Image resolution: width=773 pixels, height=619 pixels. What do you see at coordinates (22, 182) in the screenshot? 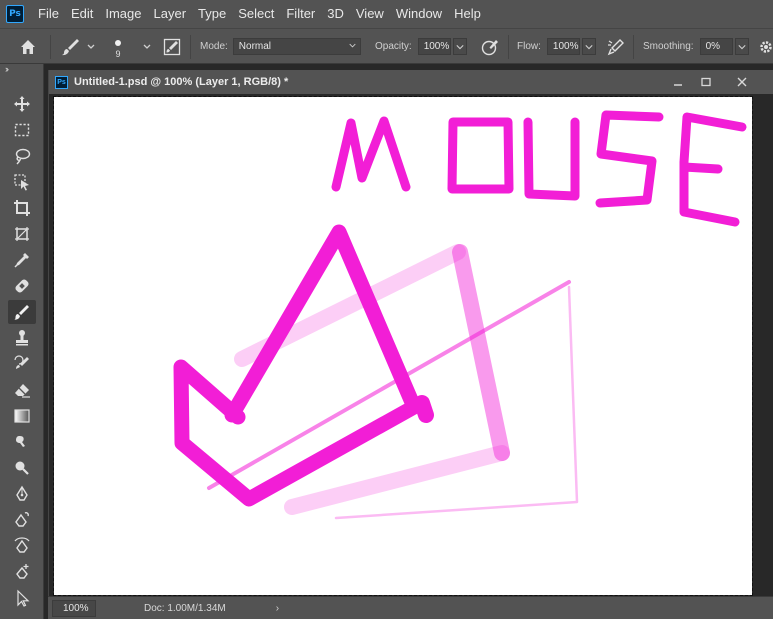
I see `quick-select-tool` at bounding box center [22, 182].